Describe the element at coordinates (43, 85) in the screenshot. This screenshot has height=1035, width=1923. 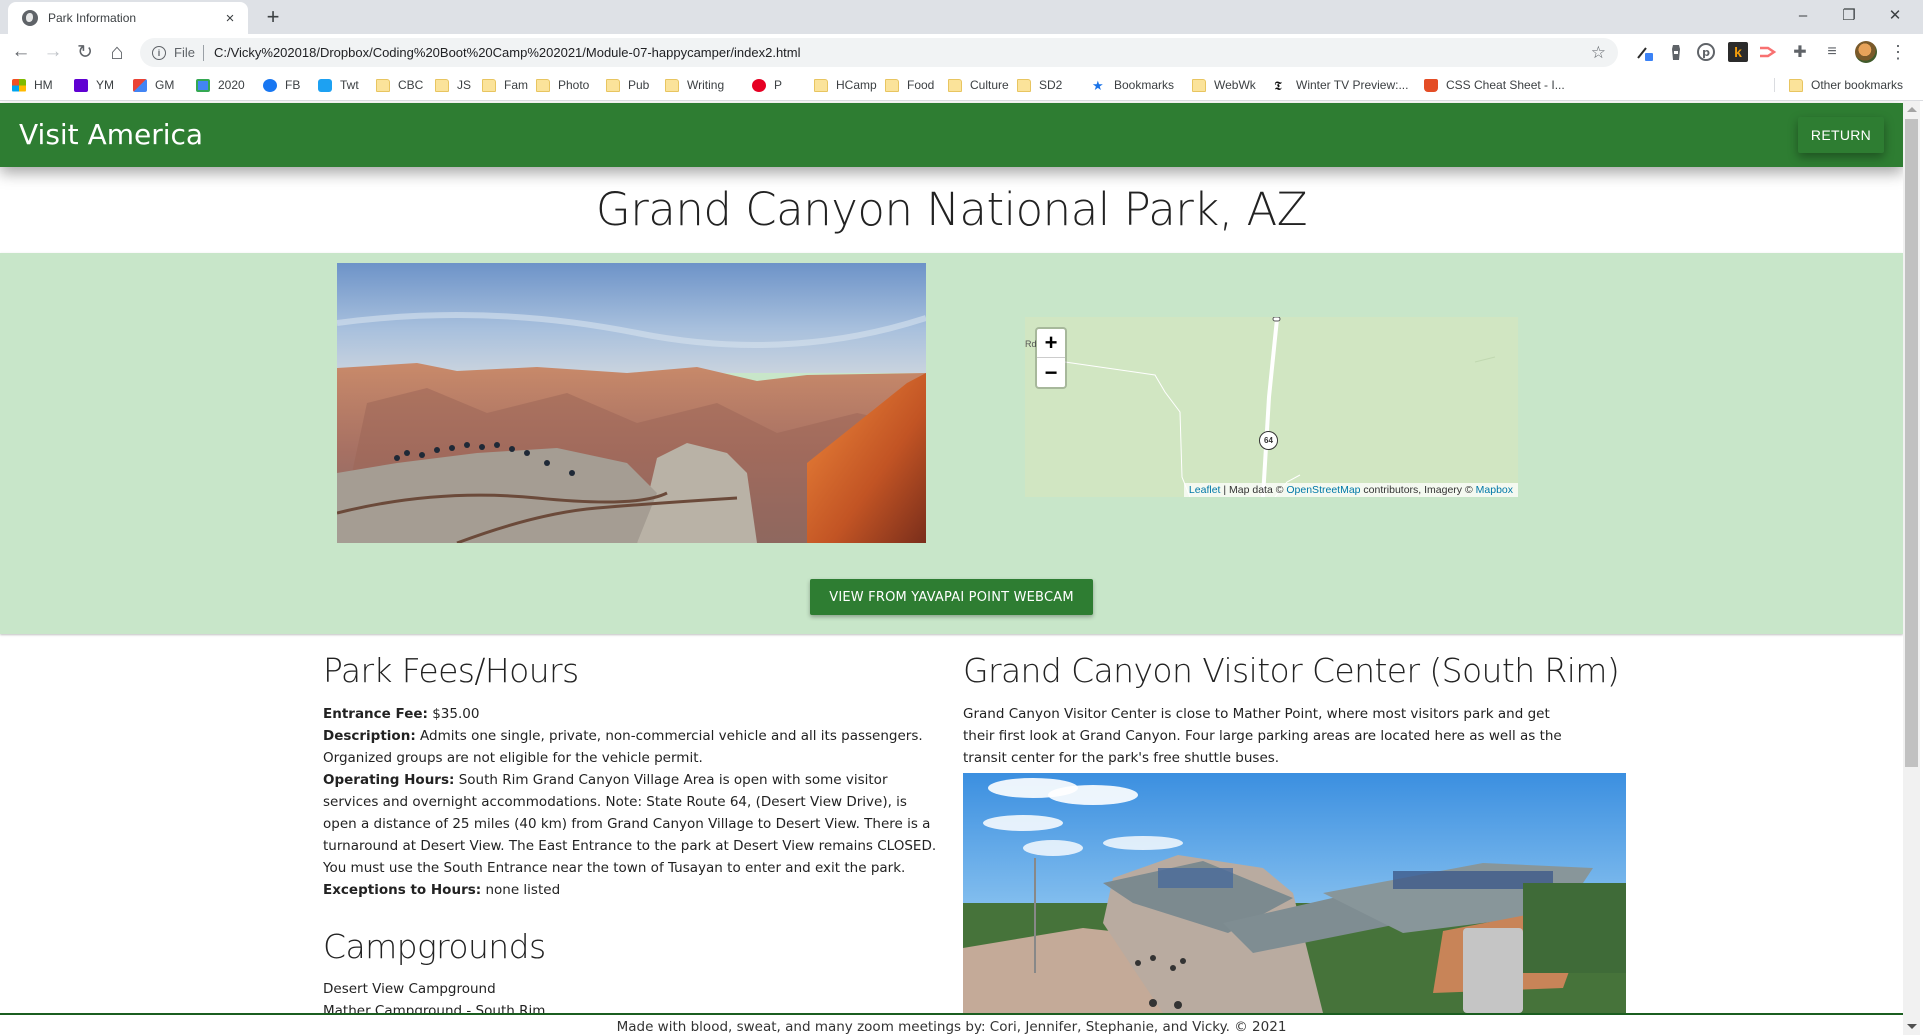
I see `bookmark-label: HM` at that location.